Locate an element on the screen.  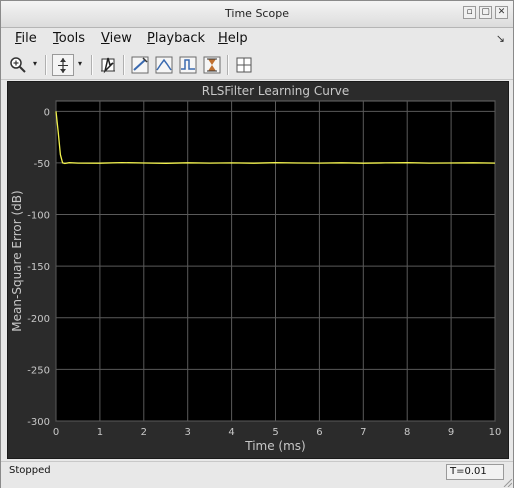
chart-title: RLSFilter Learning Curve is located at coordinates (276, 91).